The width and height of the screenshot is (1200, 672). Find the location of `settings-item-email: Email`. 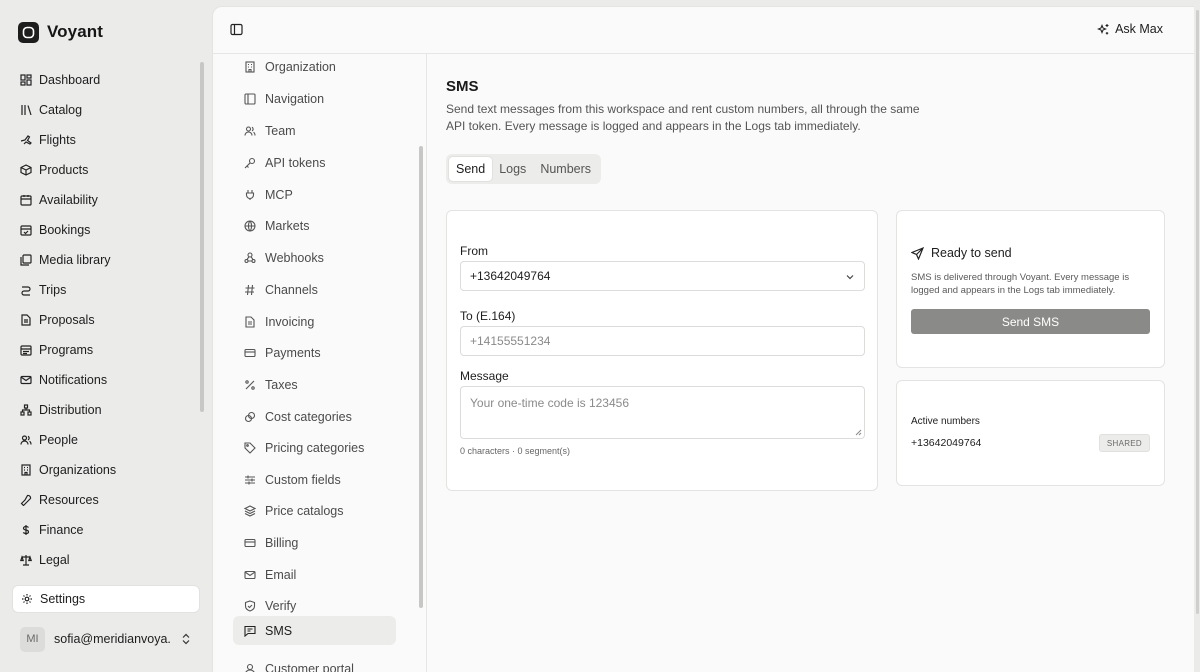

settings-item-email: Email is located at coordinates (314, 574).